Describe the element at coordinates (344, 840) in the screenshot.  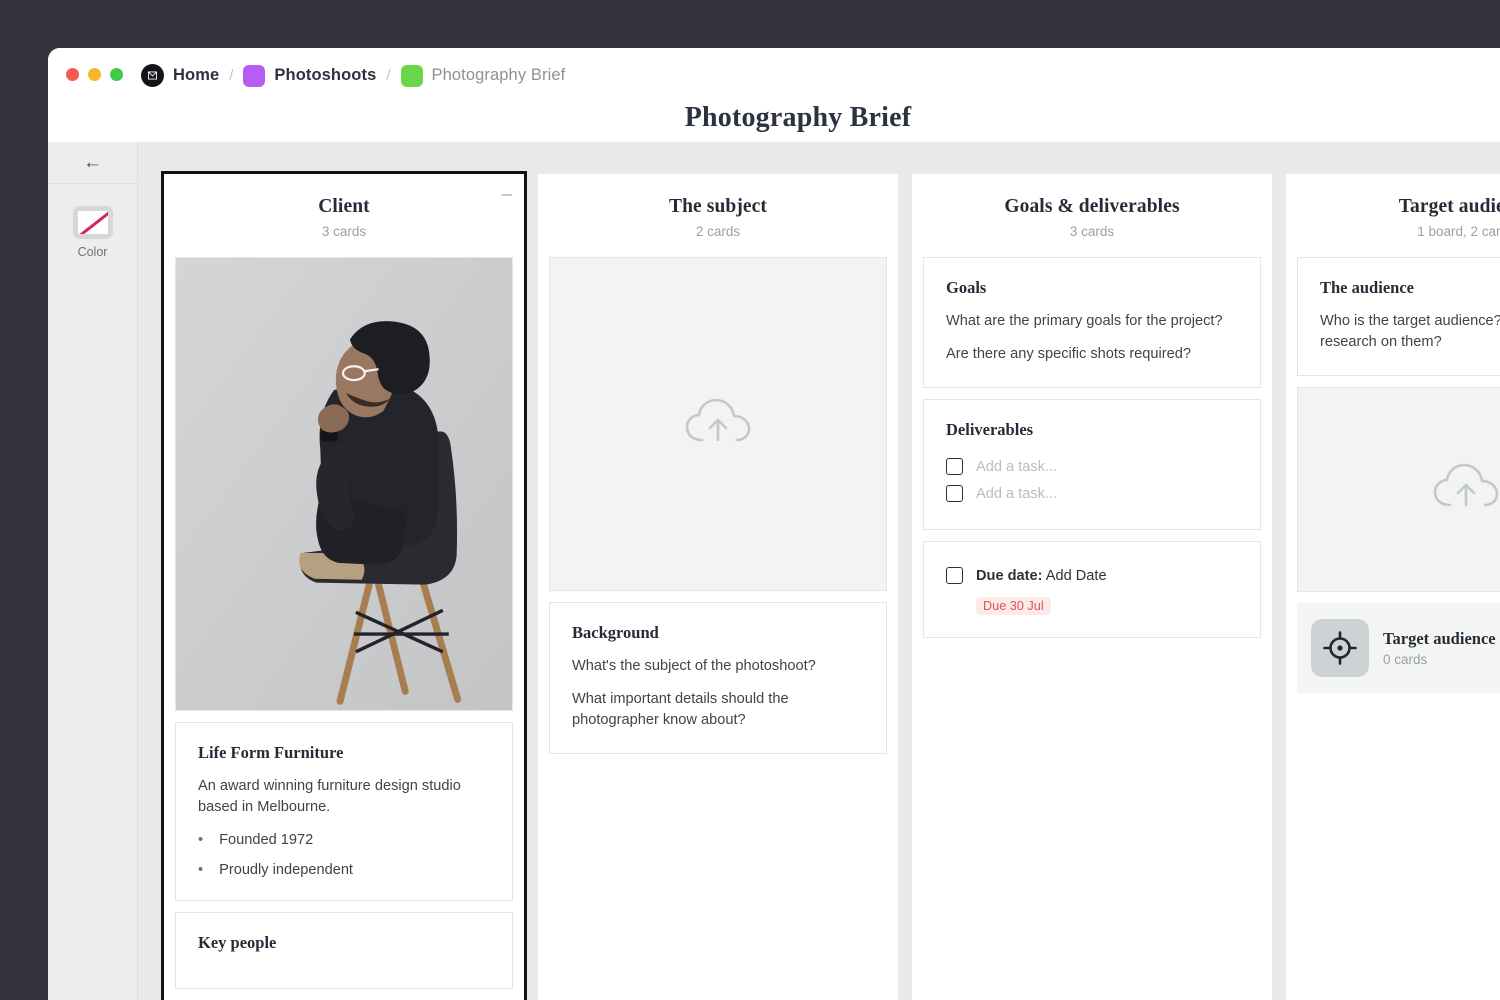
I see `card-bullet-item: • Founded 1972` at that location.